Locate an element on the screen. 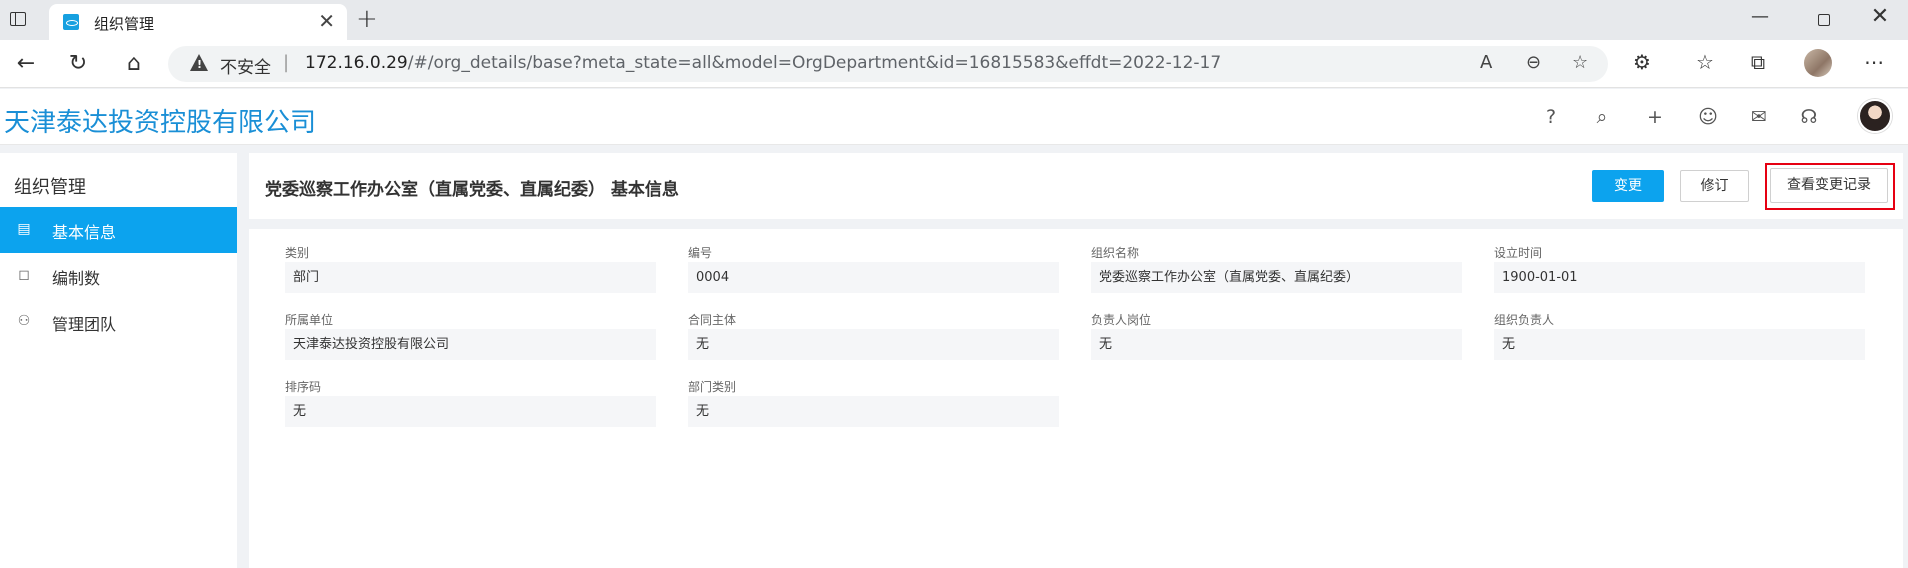 Image resolution: width=1908 pixels, height=568 pixels. more-options-icon: ⋯ is located at coordinates (1874, 62).